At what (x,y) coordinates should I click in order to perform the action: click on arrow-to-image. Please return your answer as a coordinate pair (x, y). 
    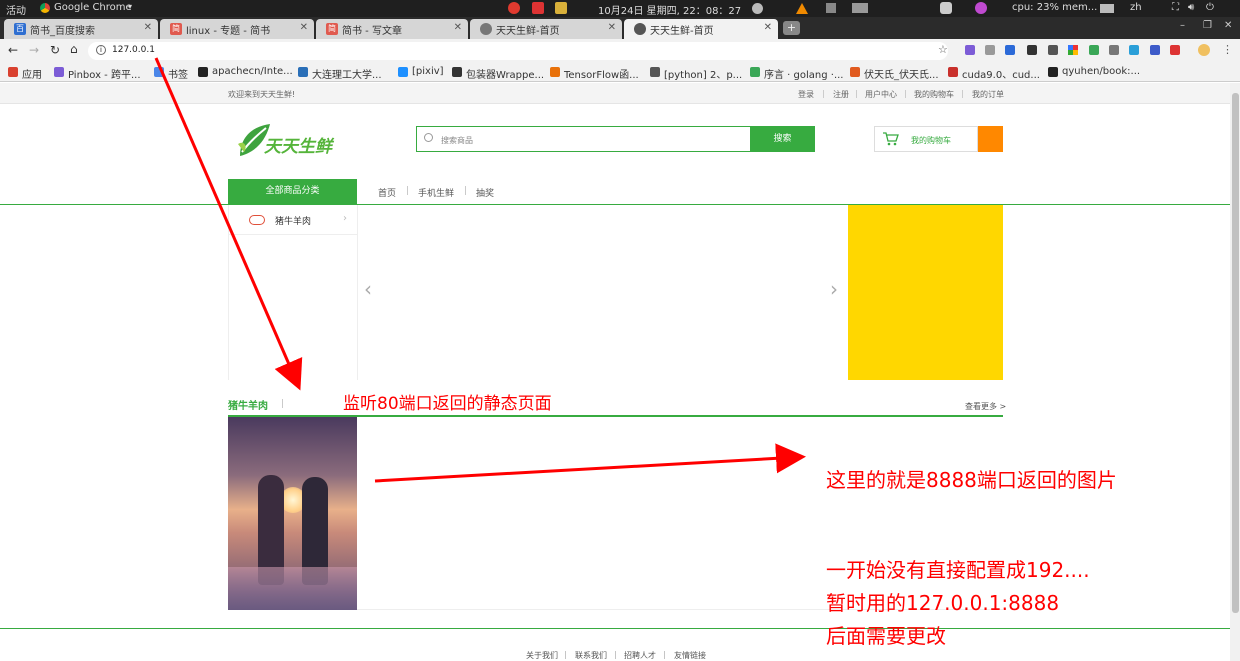
    Looking at the image, I should click on (590, 463).